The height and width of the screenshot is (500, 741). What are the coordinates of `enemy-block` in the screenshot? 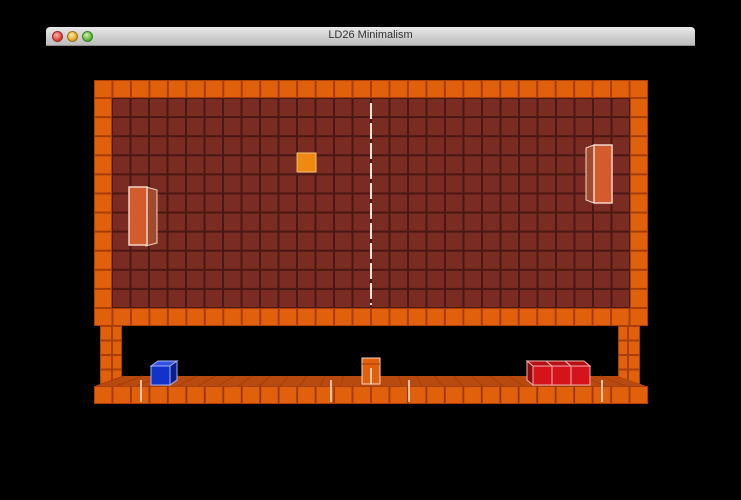 It's located at (580, 375).